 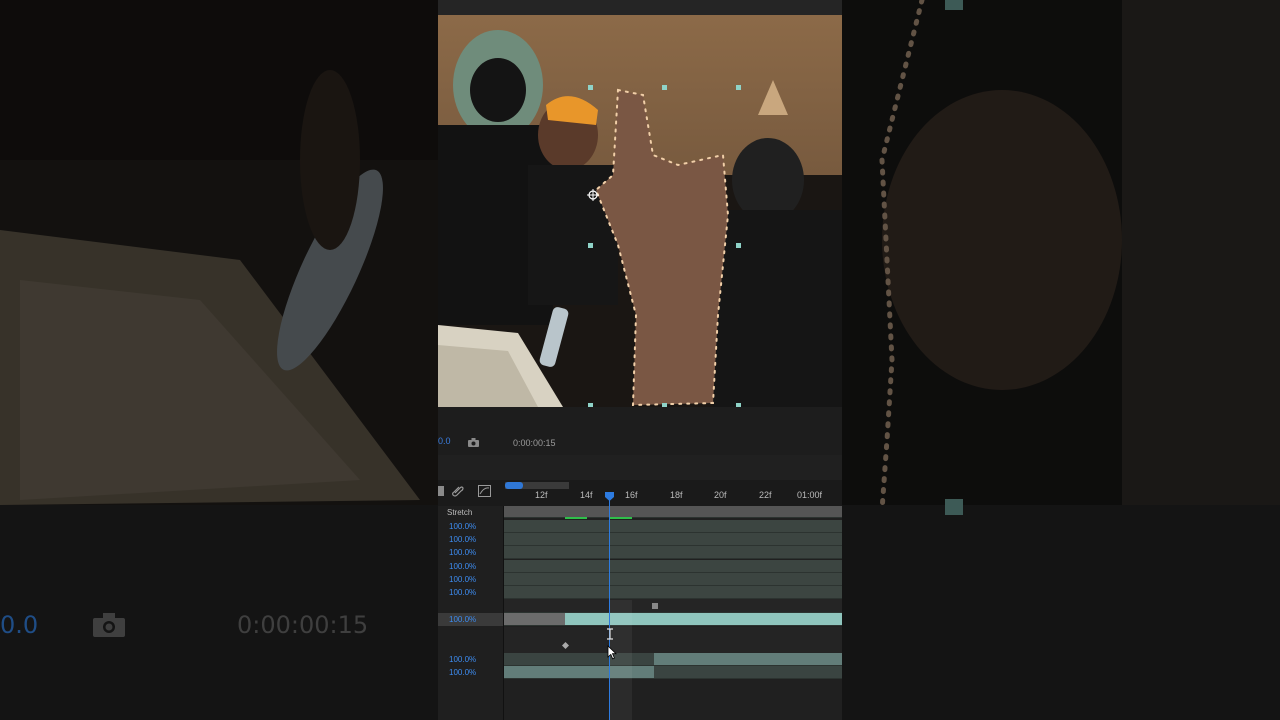 I want to click on playhead-line, so click(x=609, y=609).